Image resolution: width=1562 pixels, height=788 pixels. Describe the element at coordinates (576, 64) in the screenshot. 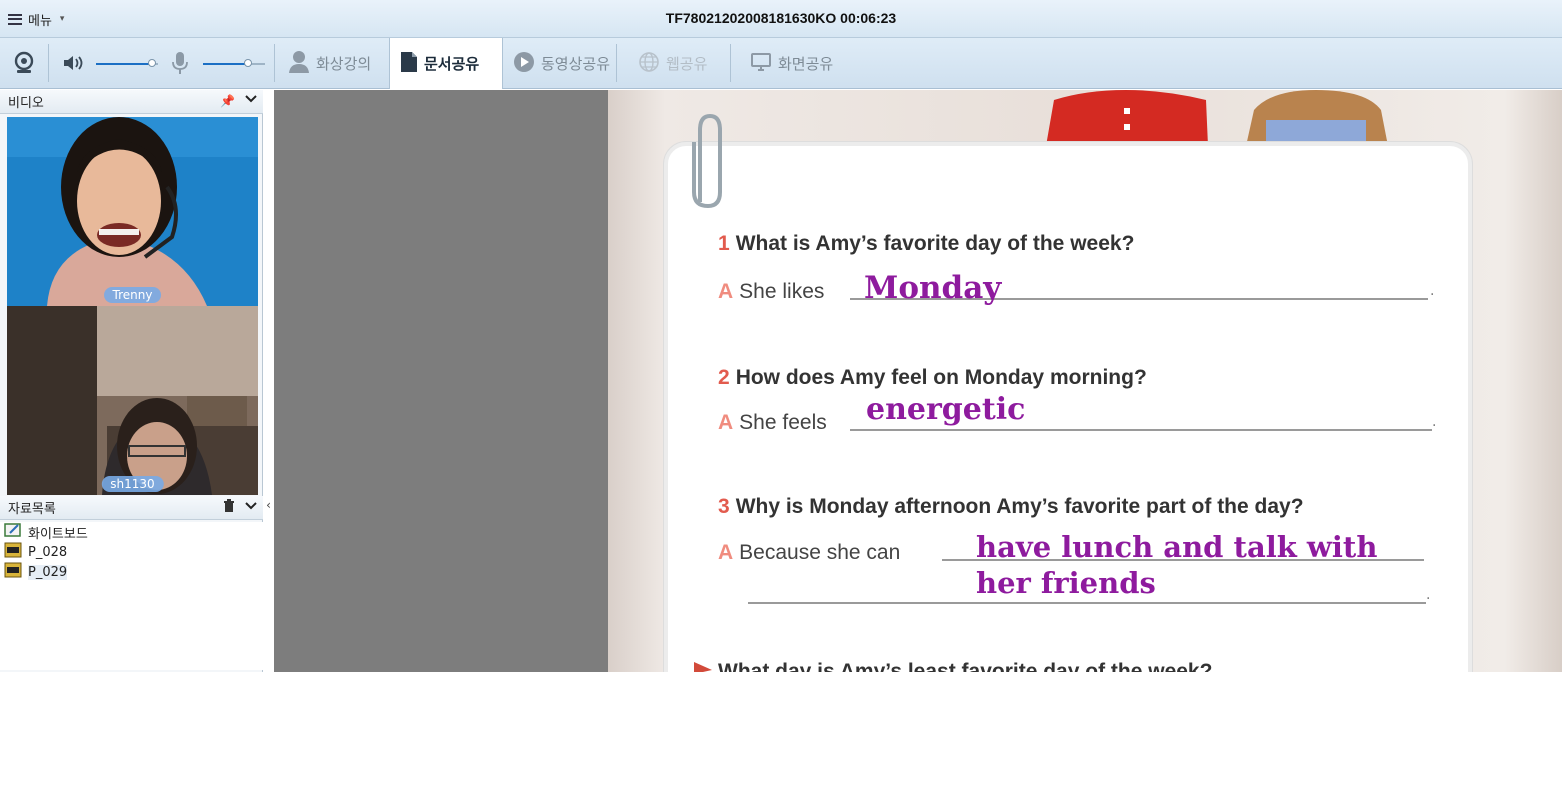

I see `tab-label: 동영상공유` at that location.